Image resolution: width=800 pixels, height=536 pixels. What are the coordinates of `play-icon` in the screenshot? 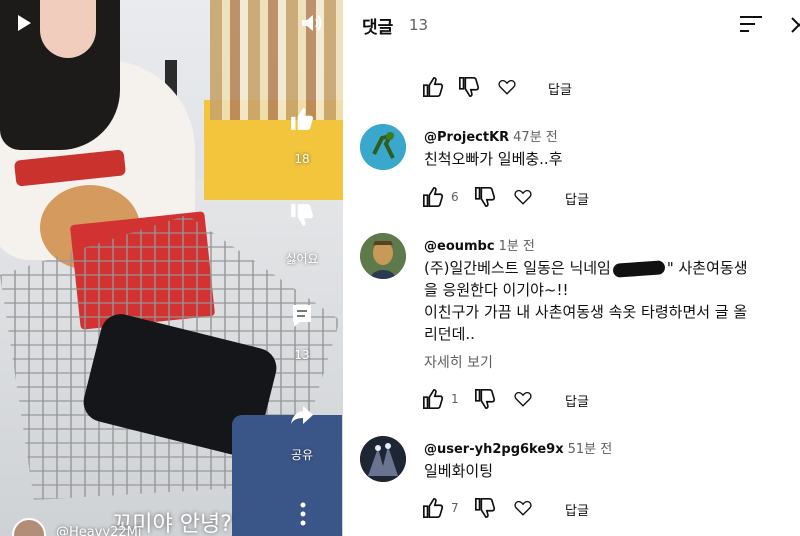 It's located at (24, 23).